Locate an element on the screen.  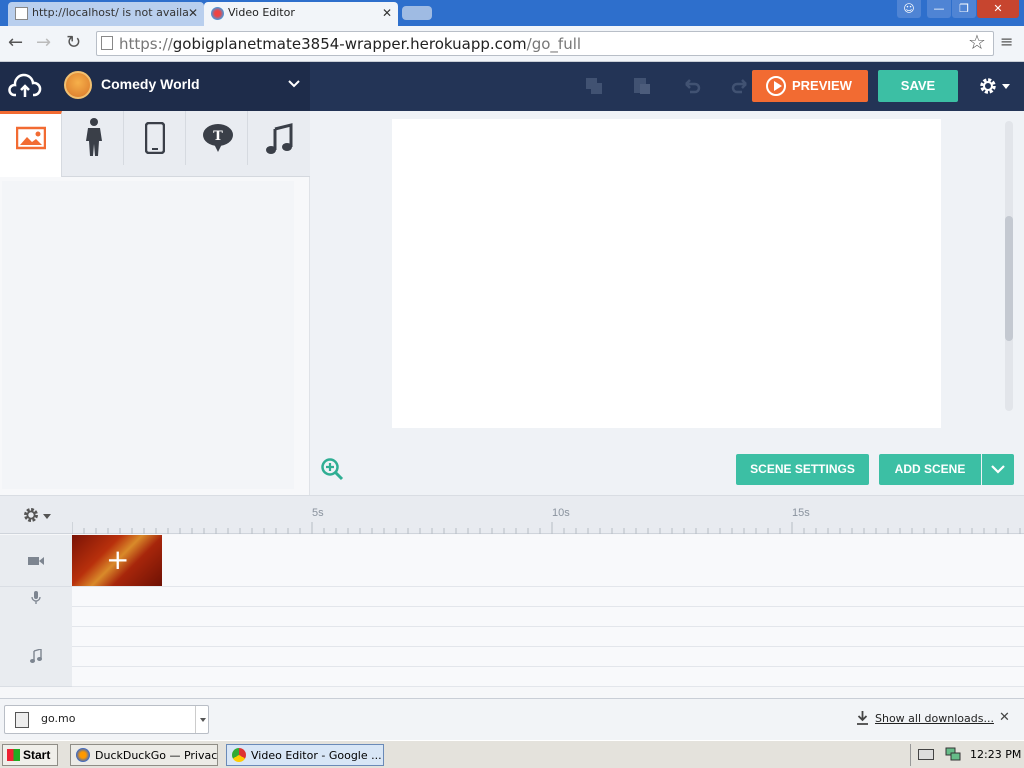
tab-props is located at coordinates (155, 138).